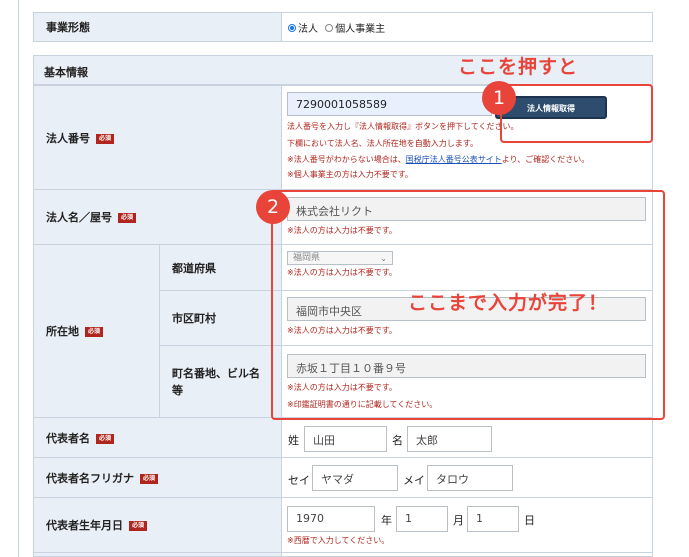 The image size is (689, 557). What do you see at coordinates (79, 217) in the screenshot?
I see `corporate-name-label: 法人名／屋号` at bounding box center [79, 217].